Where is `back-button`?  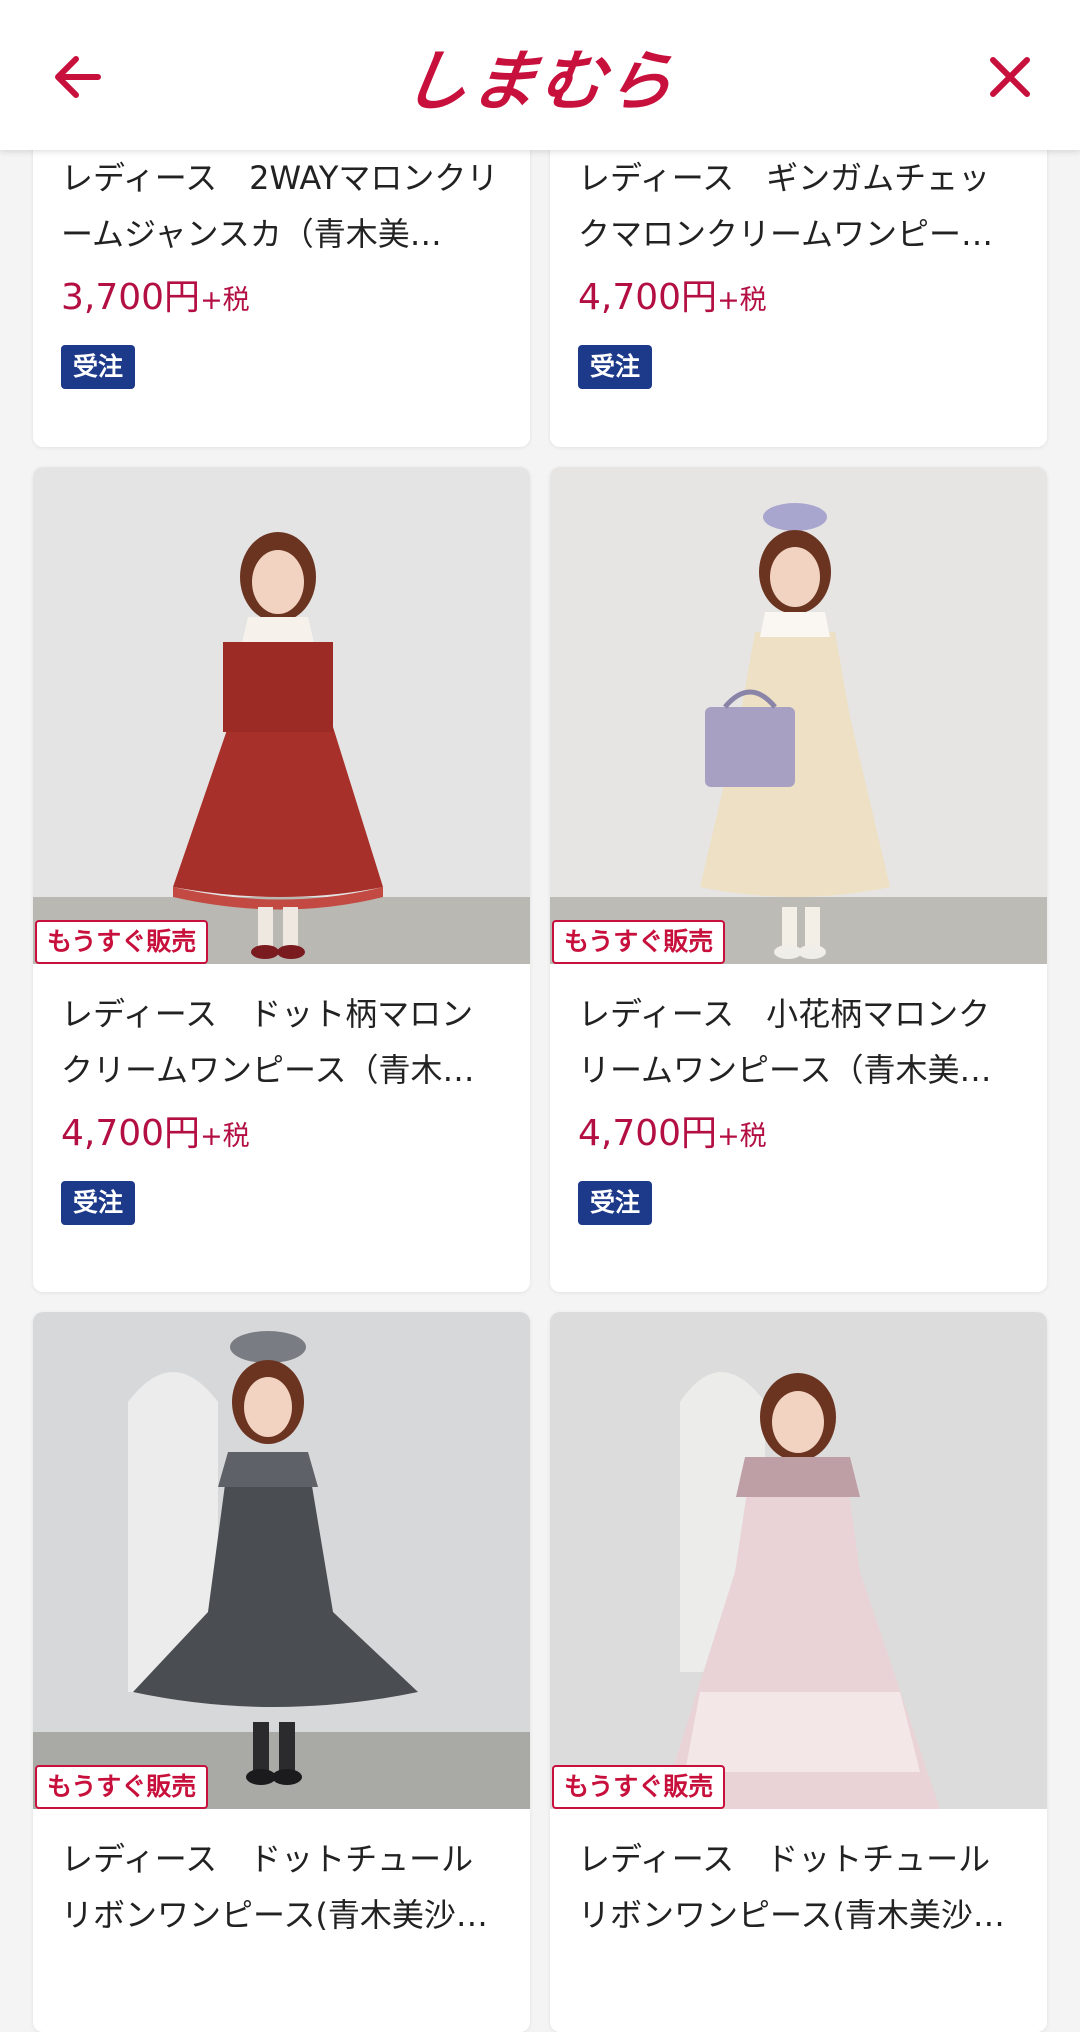 back-button is located at coordinates (78, 77).